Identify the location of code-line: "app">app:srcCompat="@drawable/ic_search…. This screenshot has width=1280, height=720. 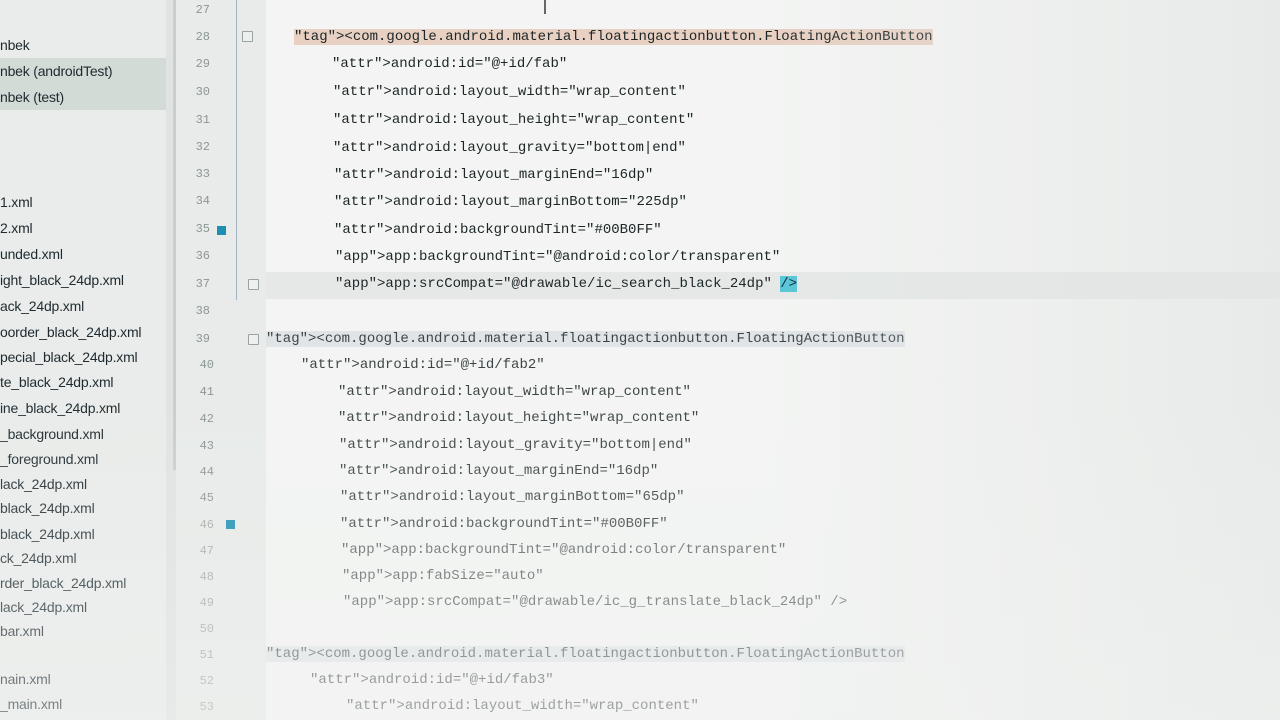
(566, 284).